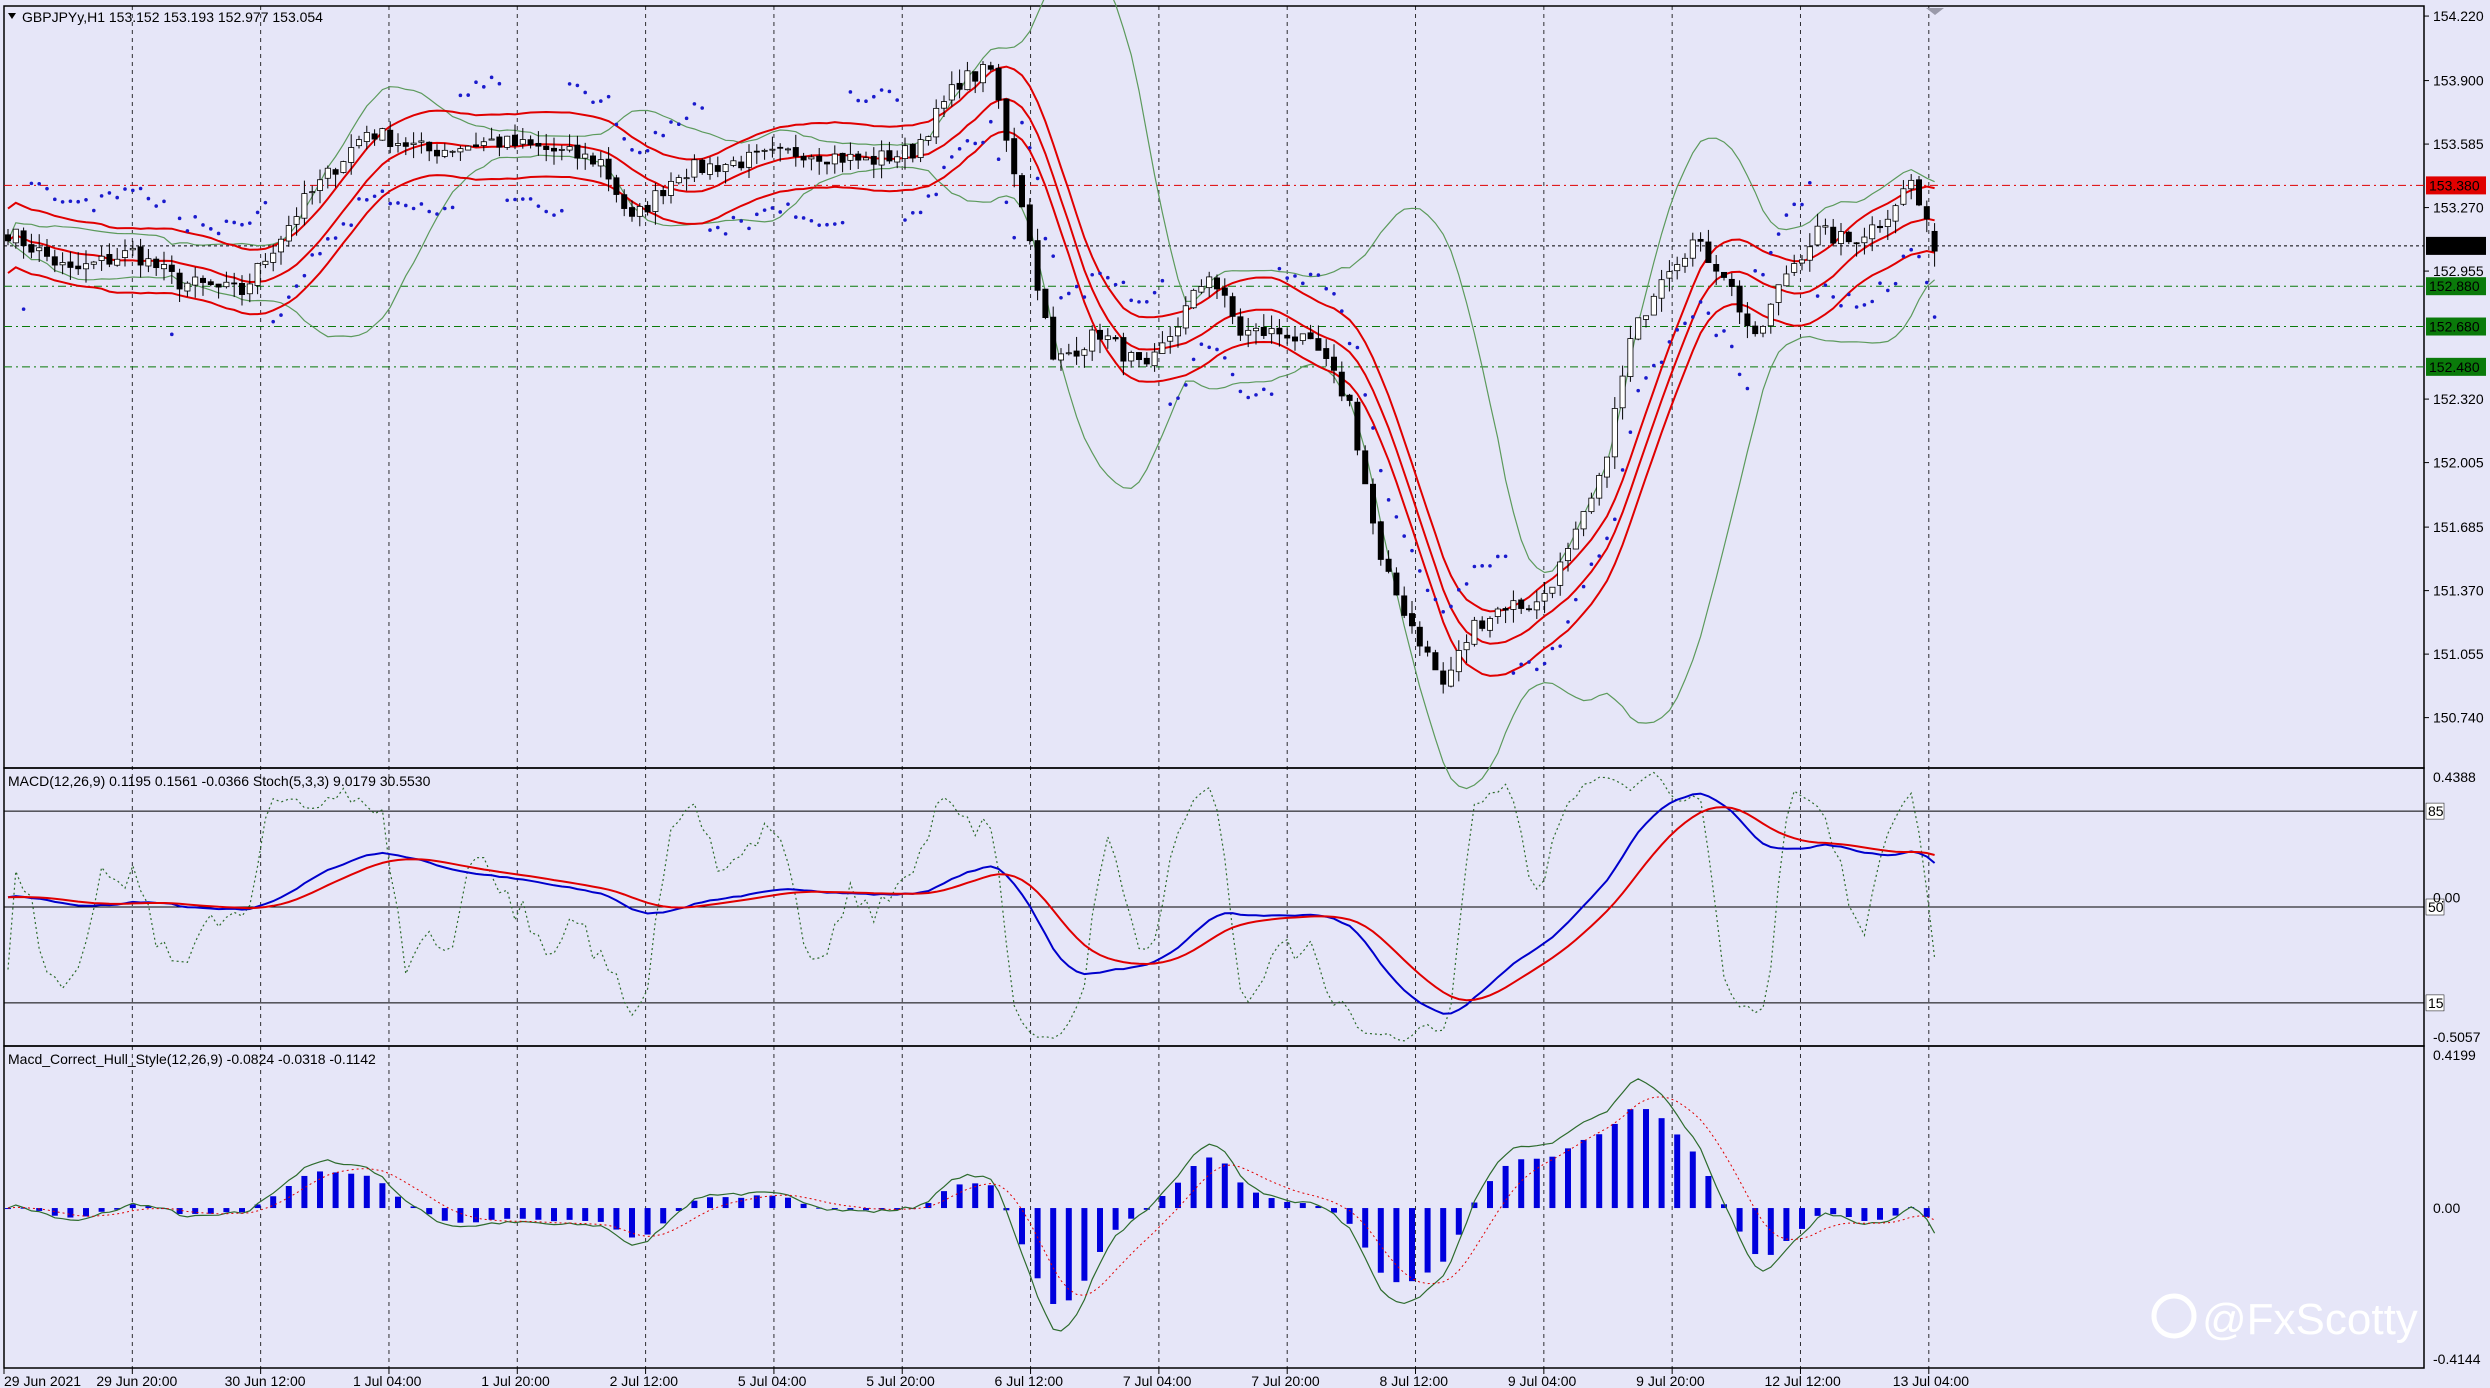 This screenshot has height=1388, width=2490. What do you see at coordinates (1542, 1380) in the screenshot?
I see `time-label: 9 Jul 04:00` at bounding box center [1542, 1380].